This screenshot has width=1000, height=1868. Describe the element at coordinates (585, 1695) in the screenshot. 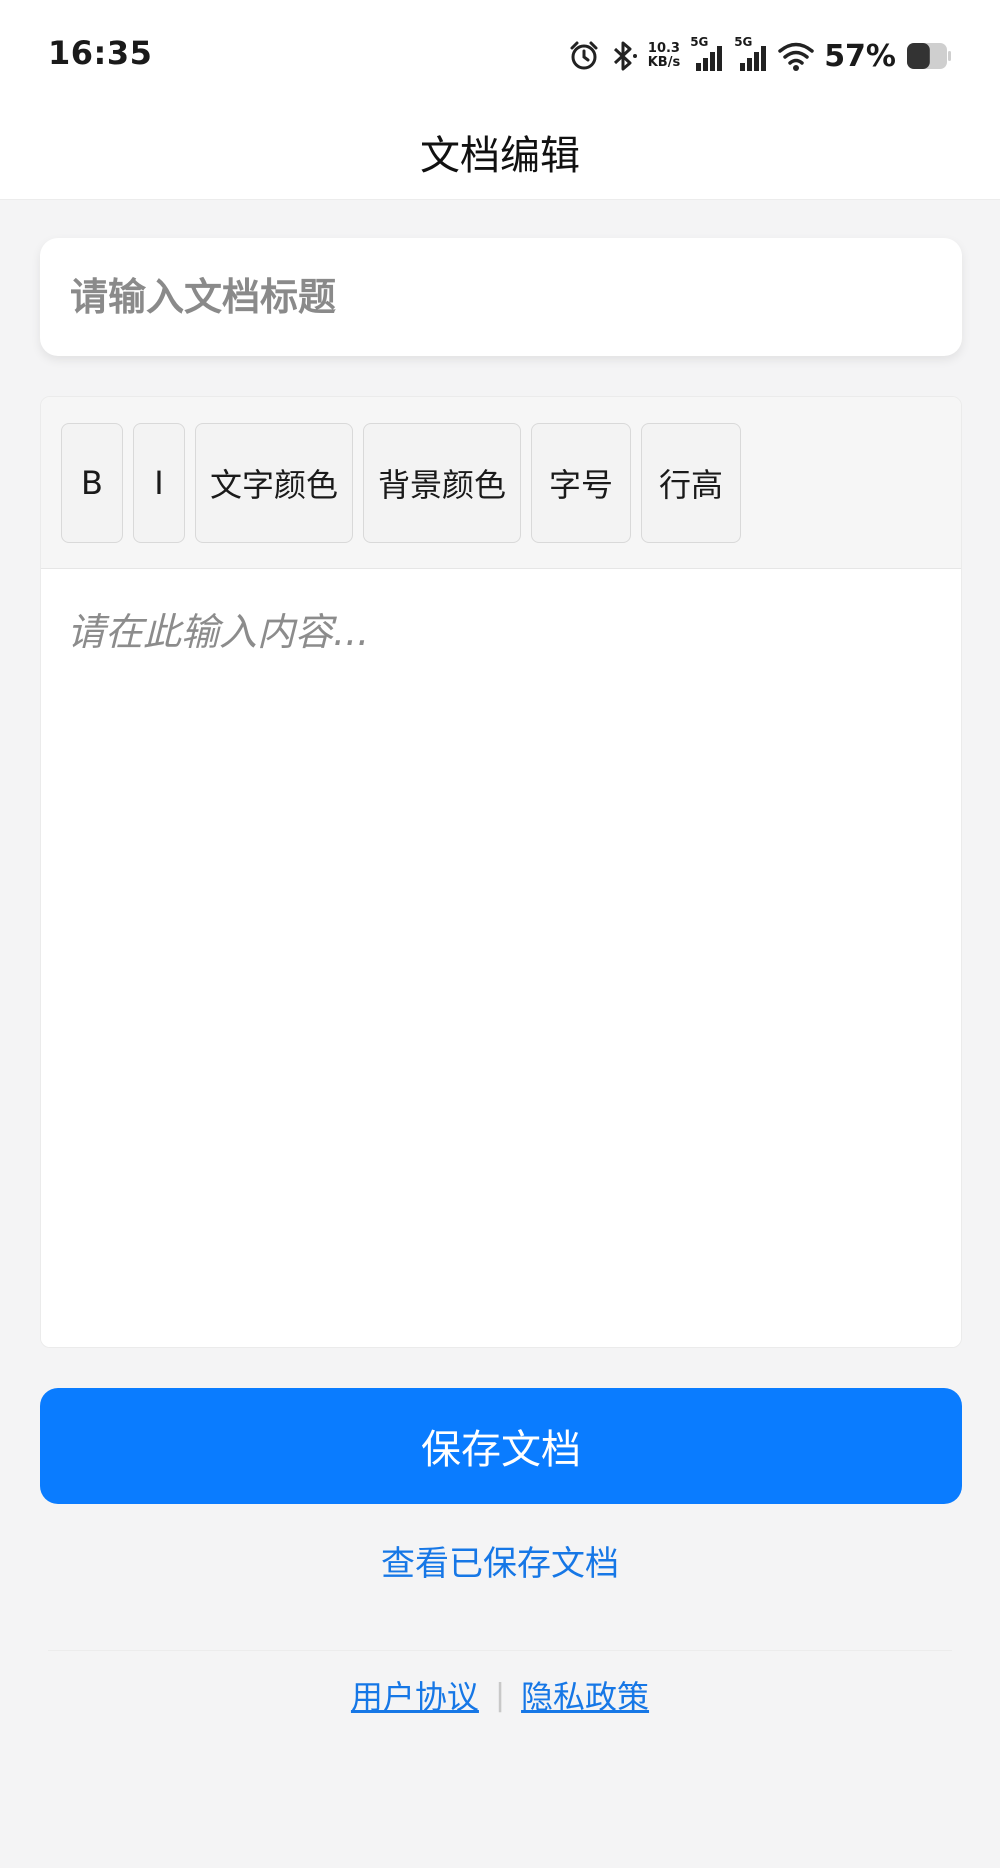

I see `privacy-policy-link: 隐私政策` at that location.